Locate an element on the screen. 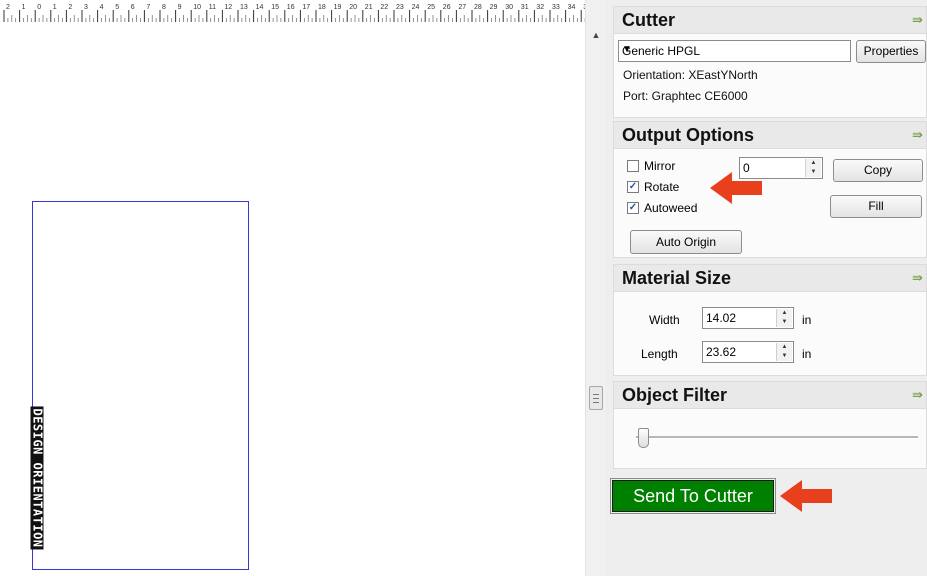  autoweed-label: Autoweed is located at coordinates (671, 208).